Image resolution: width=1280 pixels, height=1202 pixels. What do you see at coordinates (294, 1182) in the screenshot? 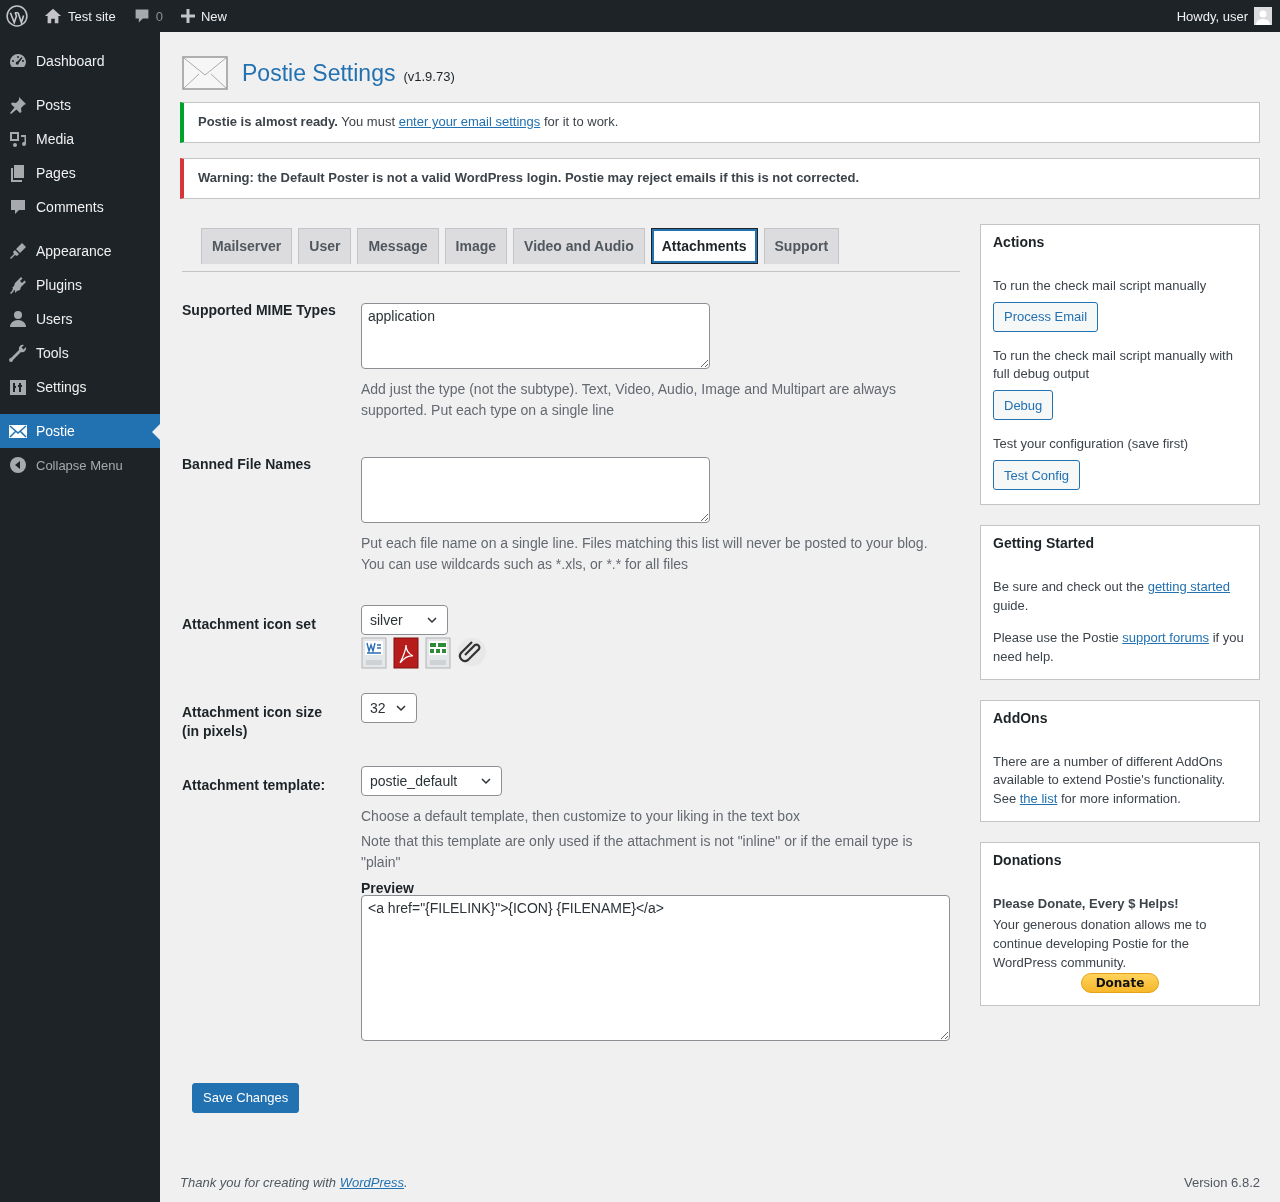
I see `footer-text: Thank you for creating with WordPress.` at bounding box center [294, 1182].